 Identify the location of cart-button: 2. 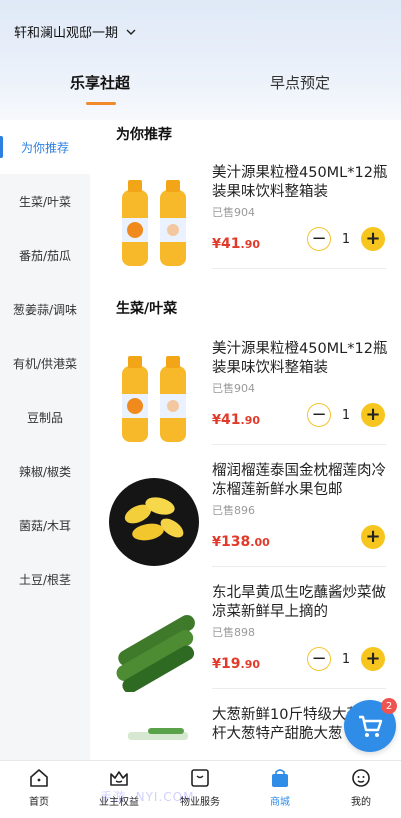
(370, 725).